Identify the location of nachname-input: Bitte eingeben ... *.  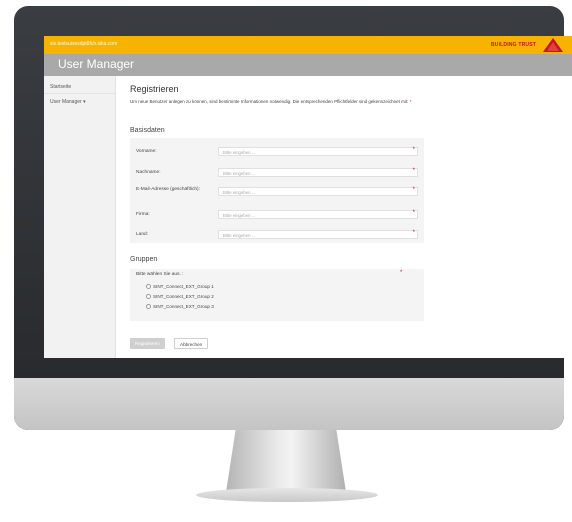
(318, 172).